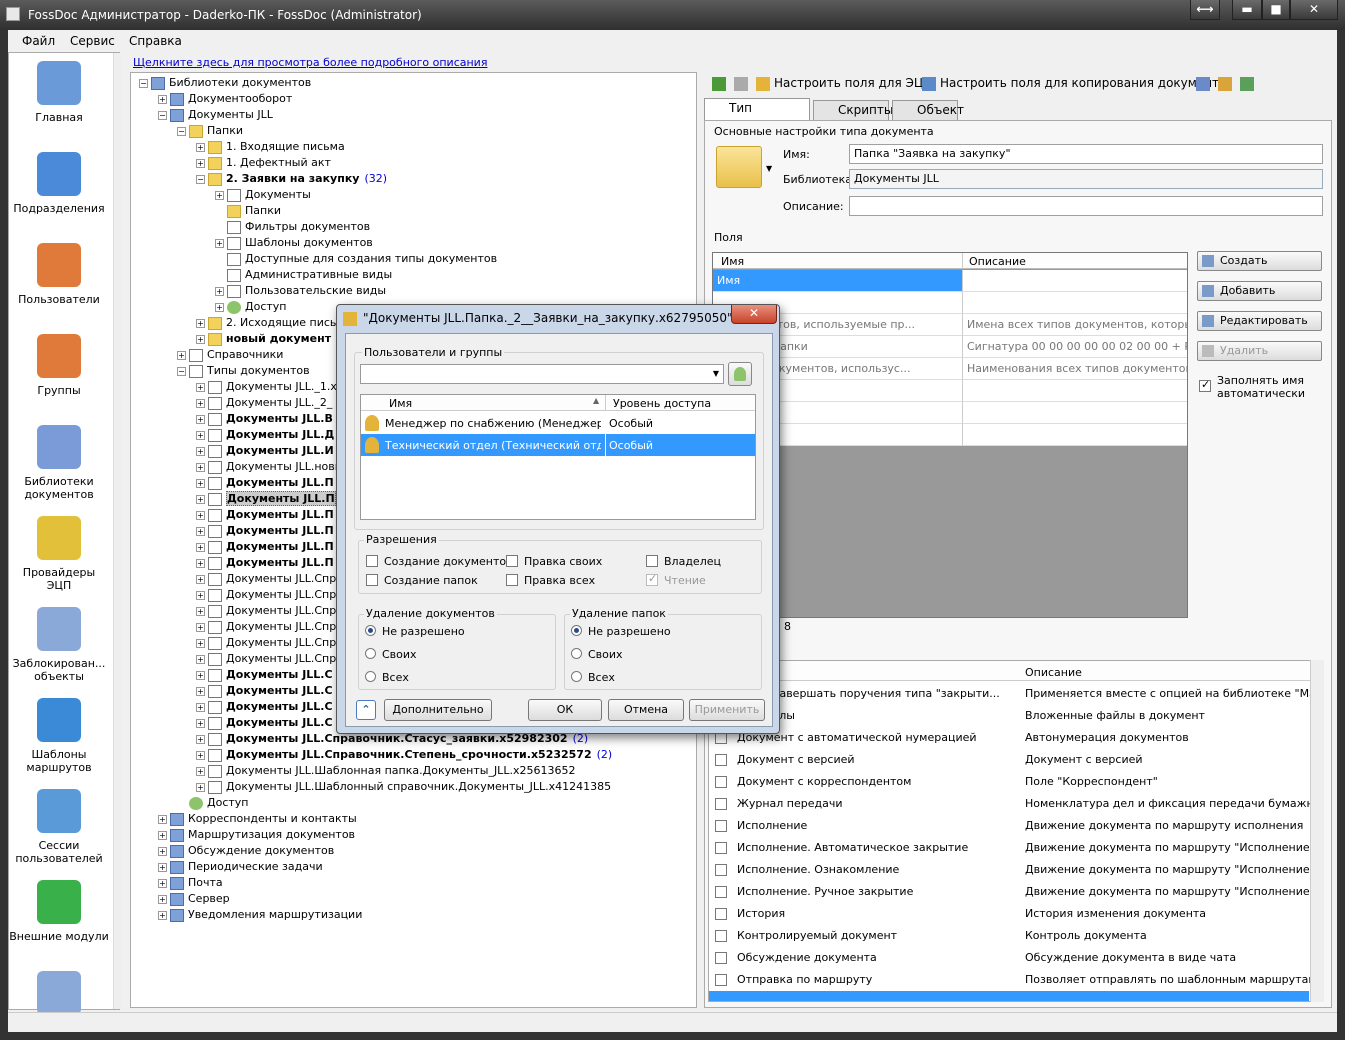  Describe the element at coordinates (1276, 10) in the screenshot. I see `maximize-button: ■` at that location.